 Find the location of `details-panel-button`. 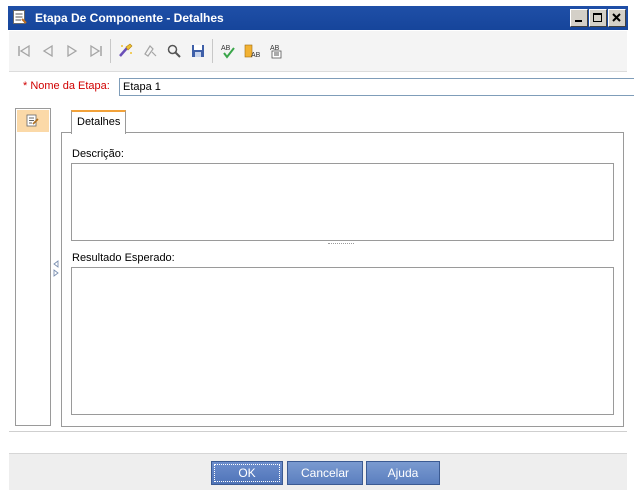

details-panel-button is located at coordinates (33, 121).